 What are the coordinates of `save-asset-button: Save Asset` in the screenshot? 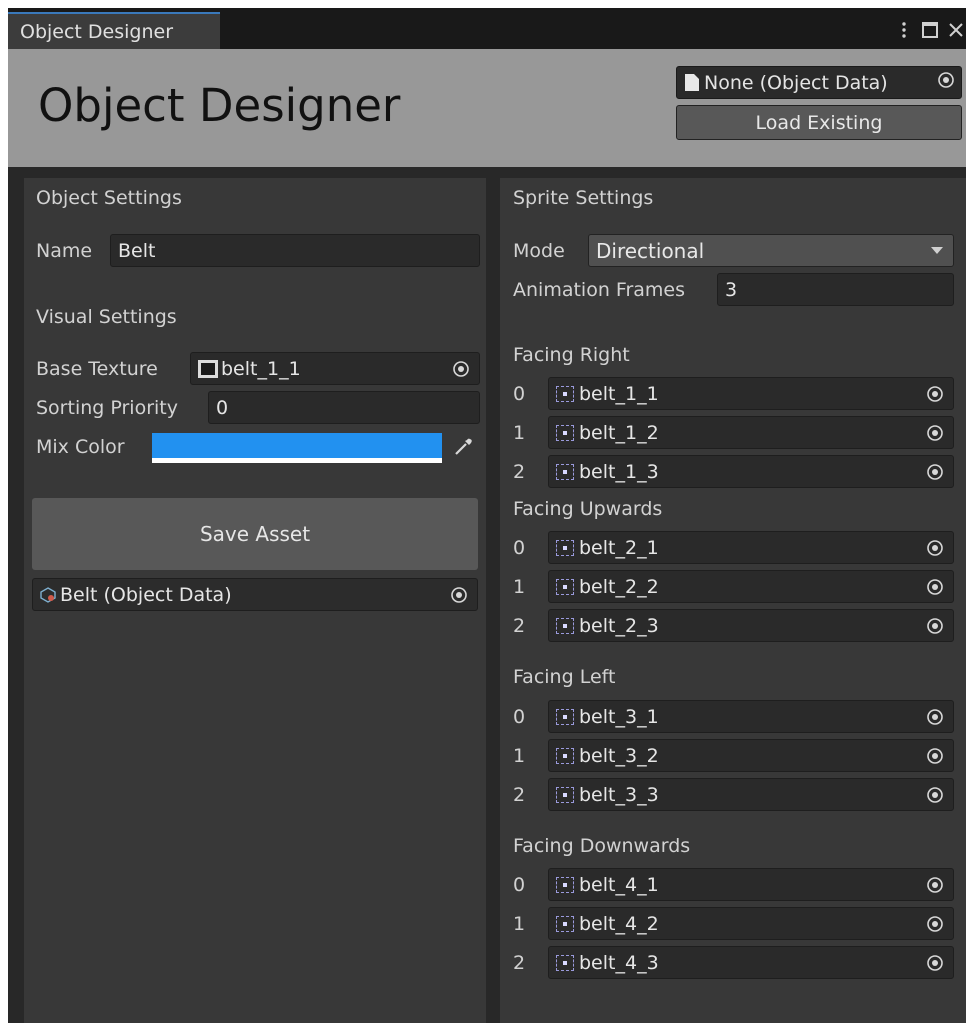 It's located at (255, 534).